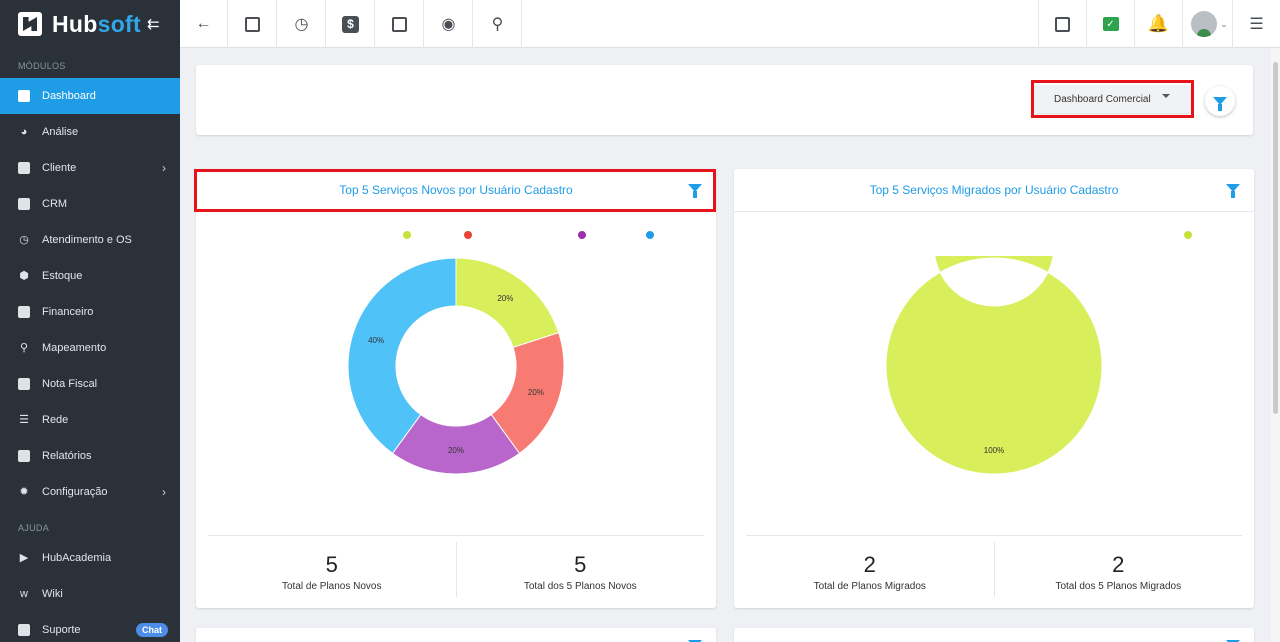 This screenshot has height=642, width=1280. Describe the element at coordinates (455, 190) in the screenshot. I see `highlight-box-title` at that location.